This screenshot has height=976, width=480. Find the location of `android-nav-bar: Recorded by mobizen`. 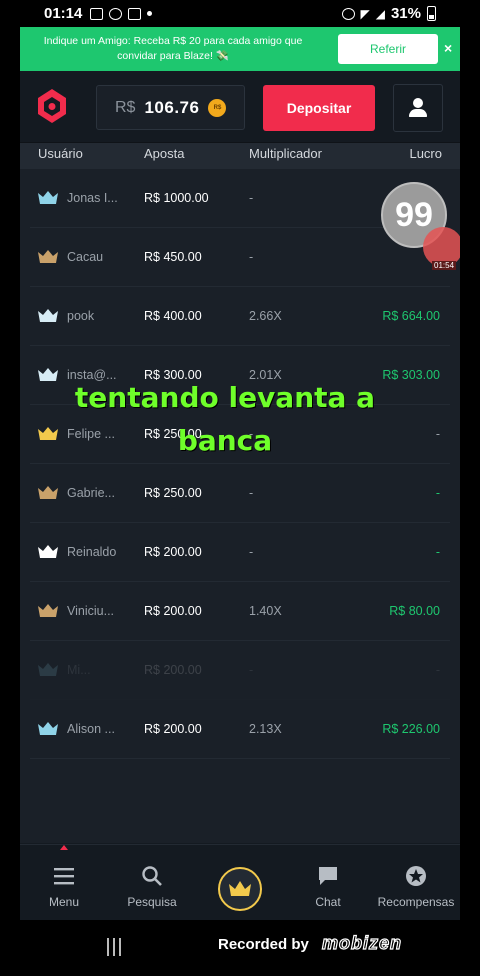

android-nav-bar: Recorded by mobizen is located at coordinates (240, 948).